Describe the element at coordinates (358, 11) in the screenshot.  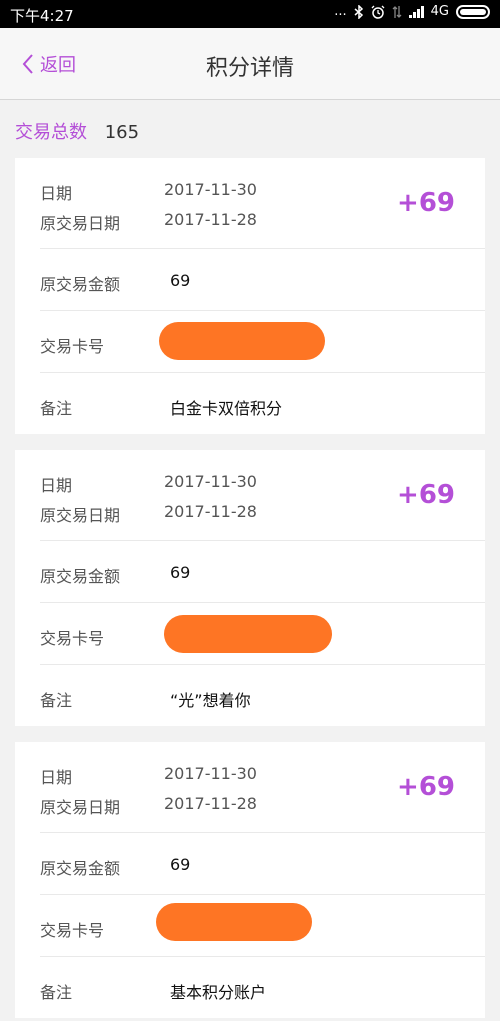
I see `bluetooth-icon` at that location.